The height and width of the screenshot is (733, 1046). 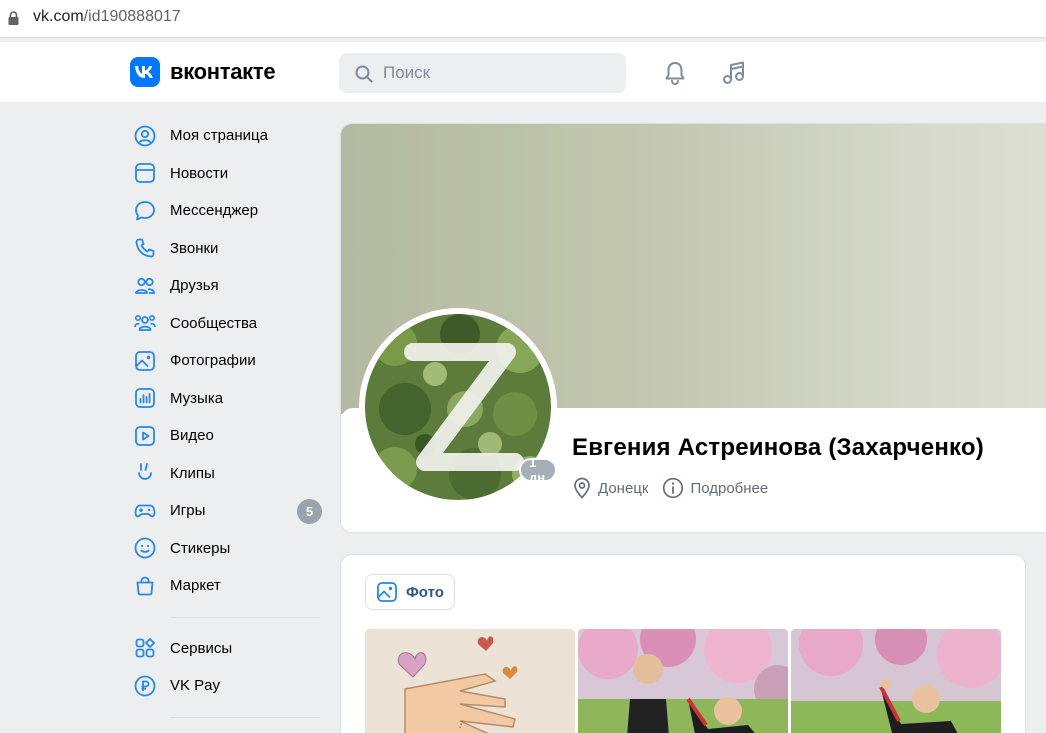 I want to click on top-header: вконтакте, so click(x=523, y=72).